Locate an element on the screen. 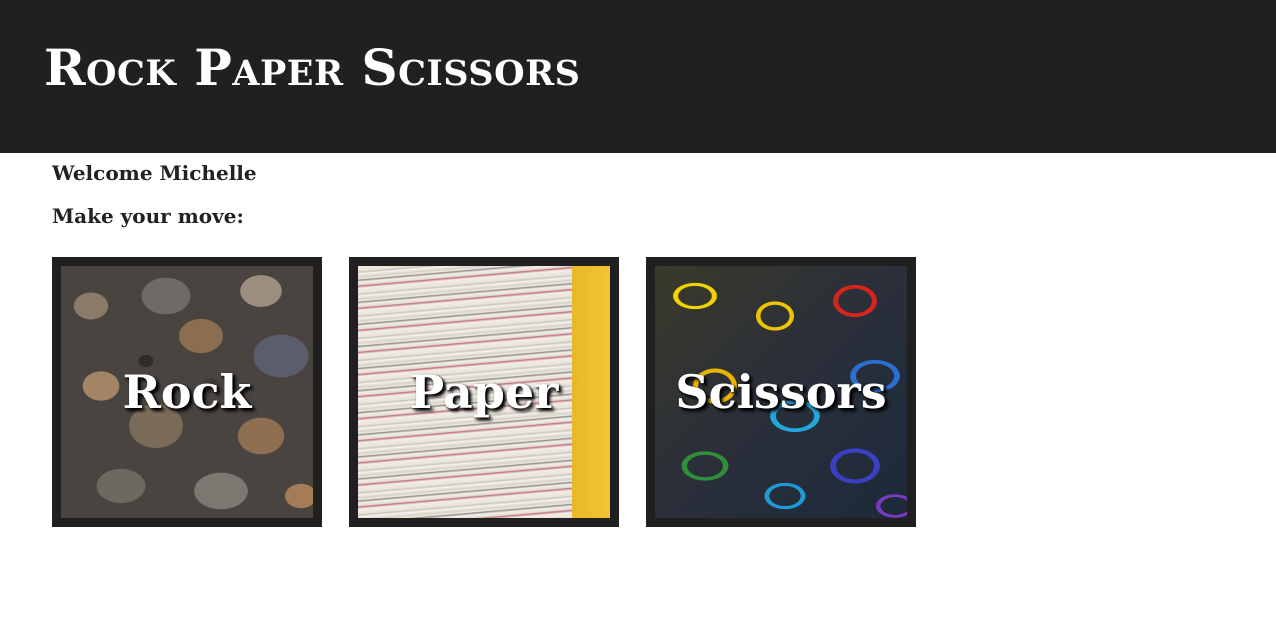 This screenshot has width=1276, height=632. scissors-choice-label: Scissors is located at coordinates (781, 392).